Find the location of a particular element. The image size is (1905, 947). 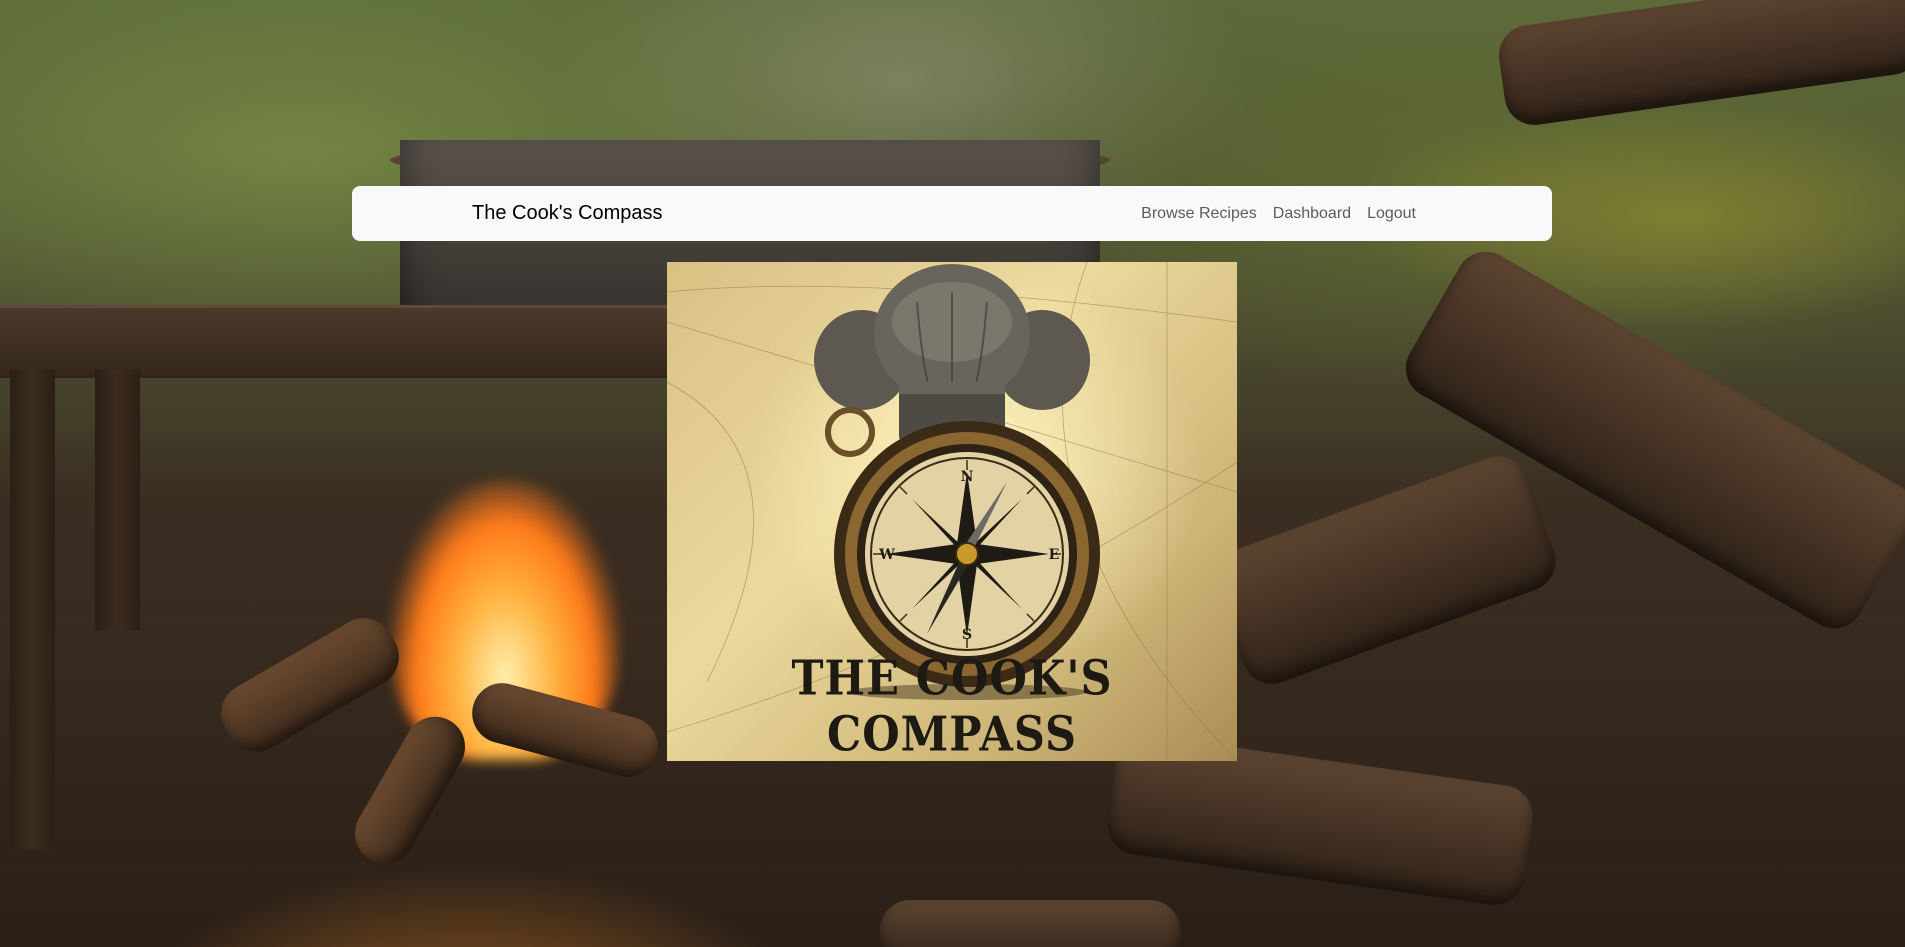

nav-dashboard-link: Dashboard is located at coordinates (1312, 214).